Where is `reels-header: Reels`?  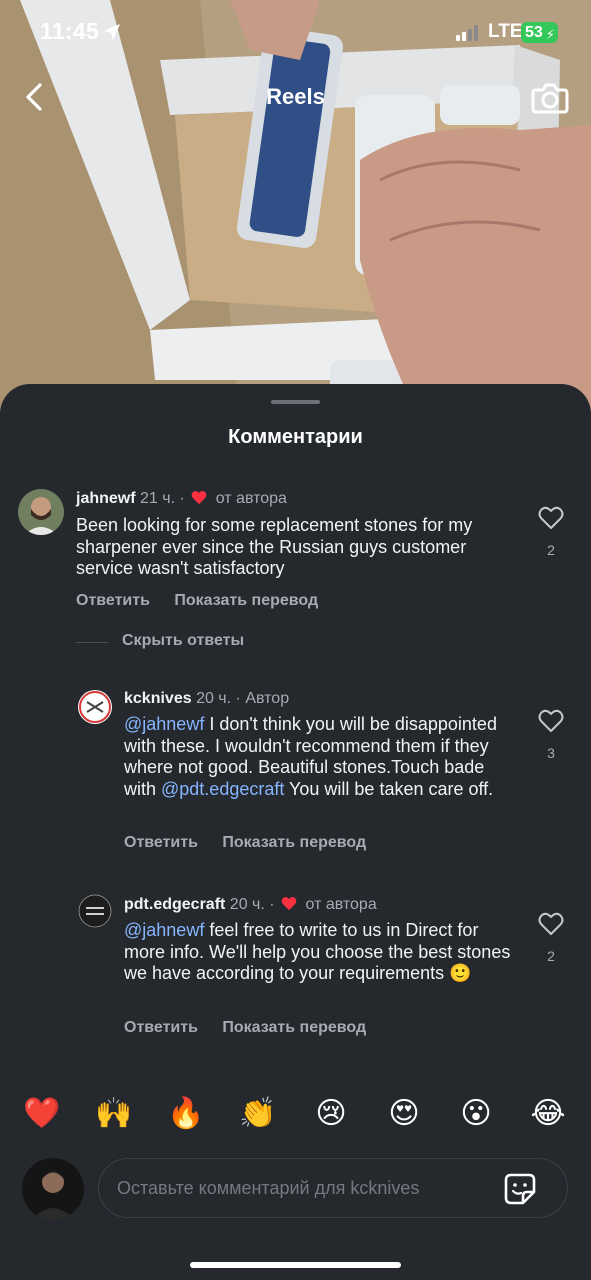 reels-header: Reels is located at coordinates (295, 98).